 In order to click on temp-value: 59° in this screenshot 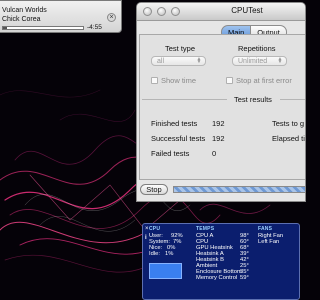, I will do `click(244, 278)`.